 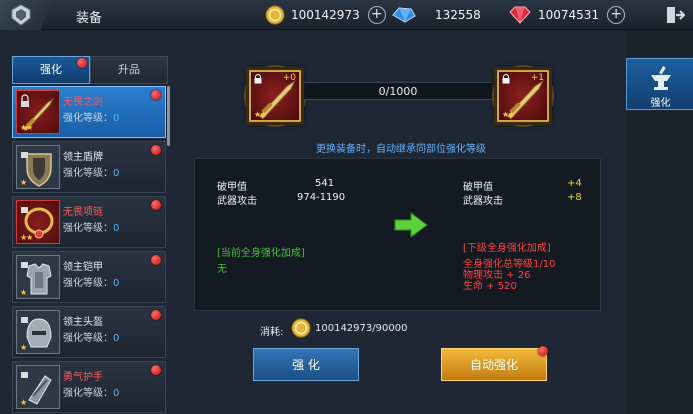 I want to click on top-bar: 装备 100142973 + 132558 10074531 +, so click(x=346, y=15).